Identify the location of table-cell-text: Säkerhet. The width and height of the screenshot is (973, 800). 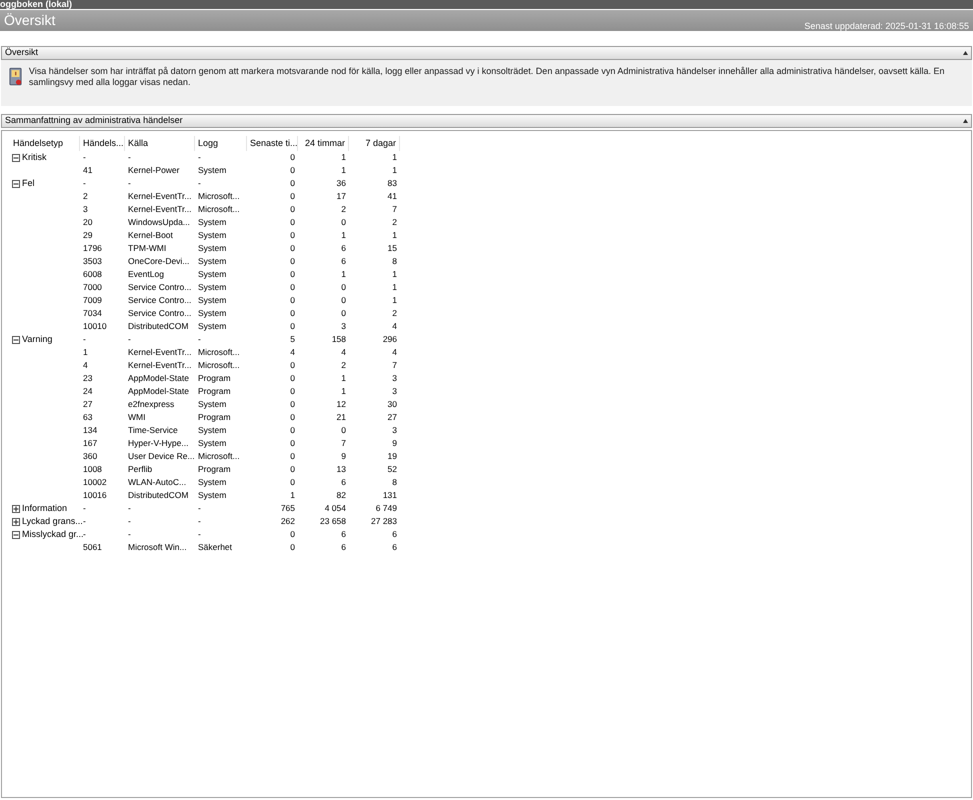
(215, 547).